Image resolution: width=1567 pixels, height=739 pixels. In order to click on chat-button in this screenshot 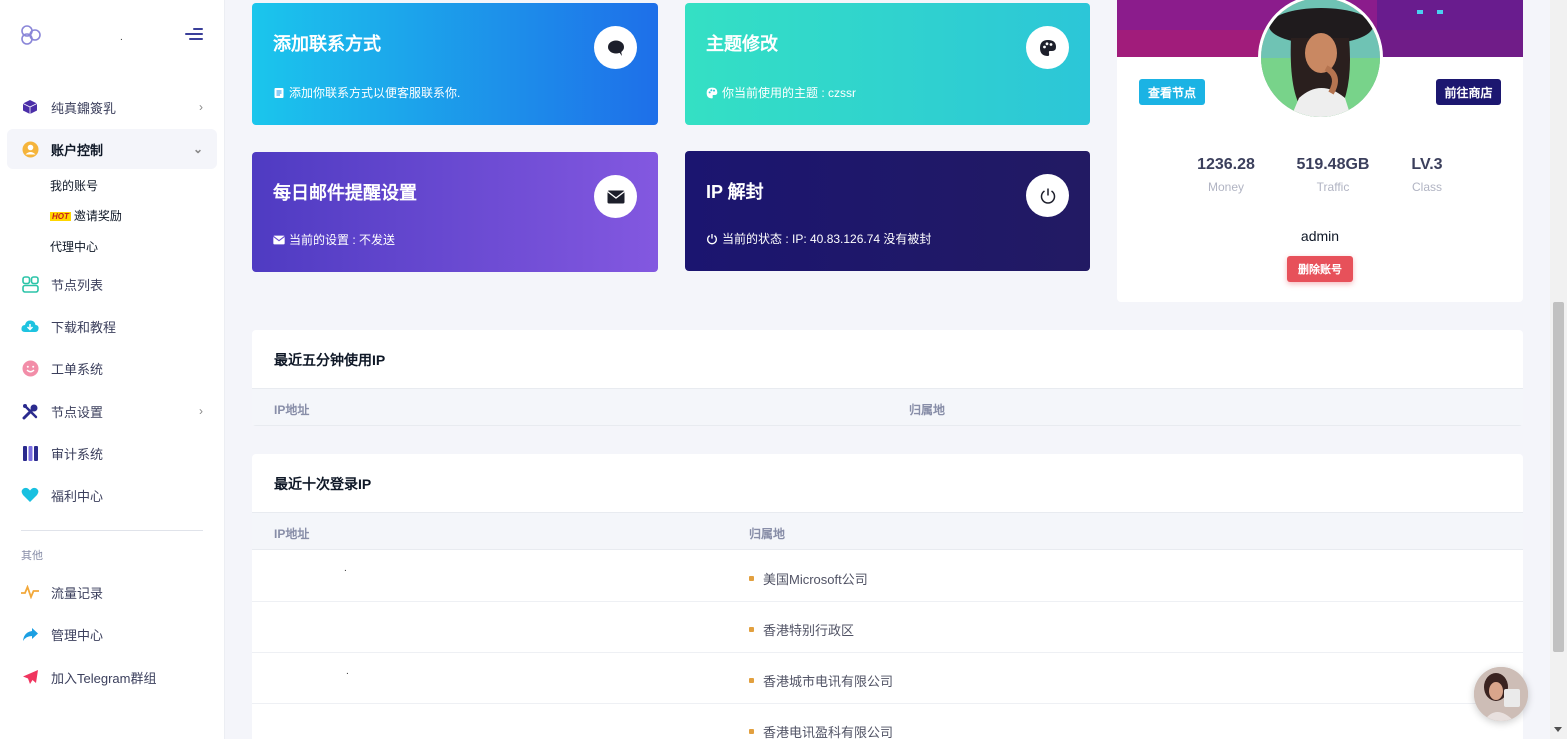, I will do `click(615, 47)`.